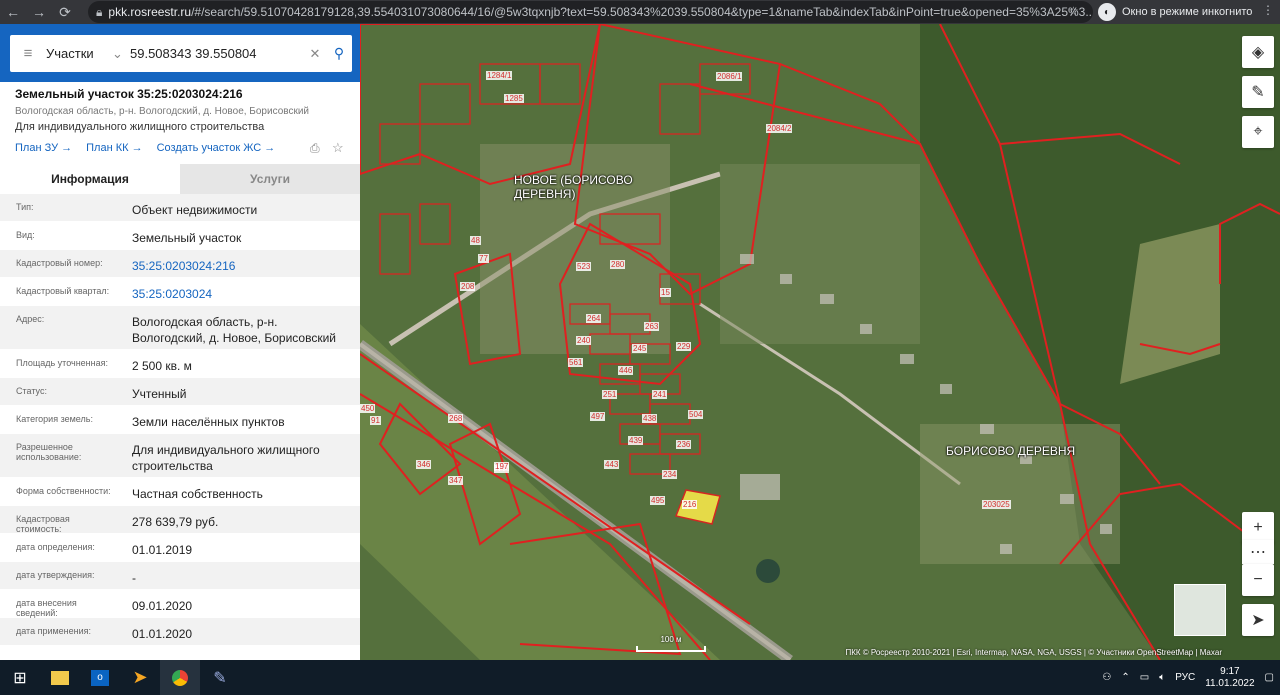 The image size is (1280, 695). Describe the element at coordinates (1125, 677) in the screenshot. I see `tray-chevron-icon: ⌃` at that location.